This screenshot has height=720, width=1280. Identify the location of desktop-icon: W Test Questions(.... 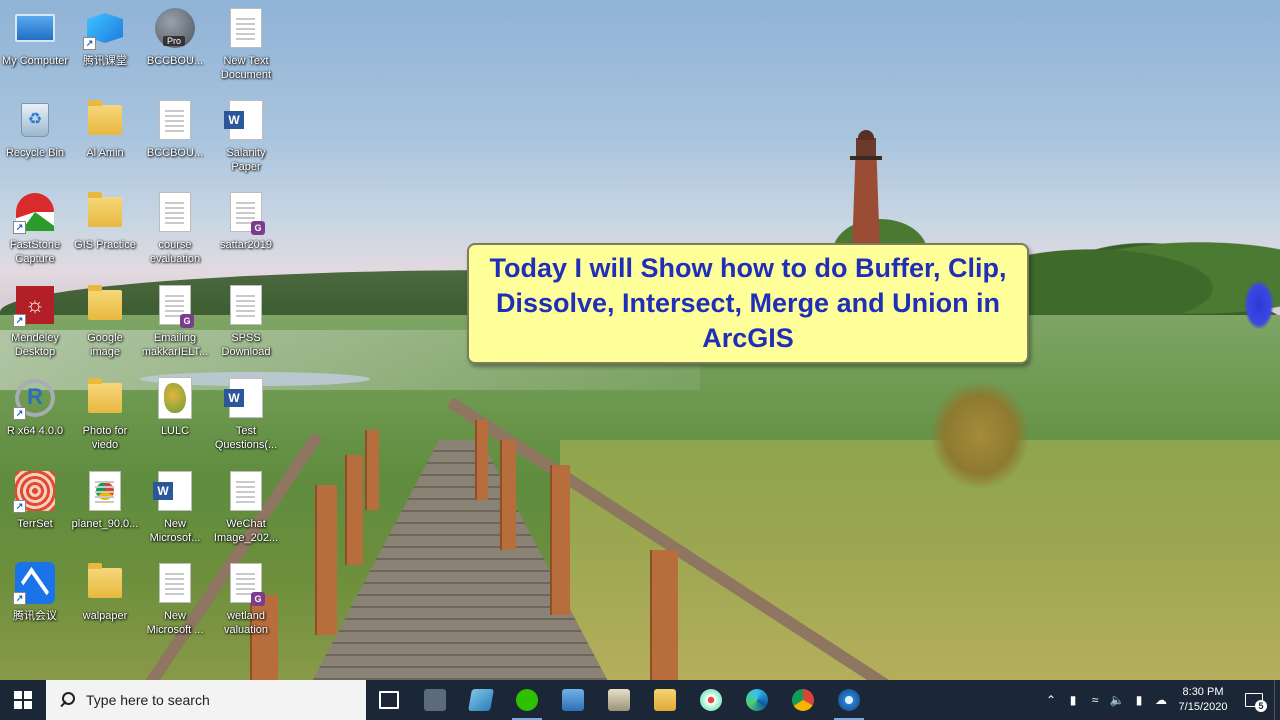
(246, 415).